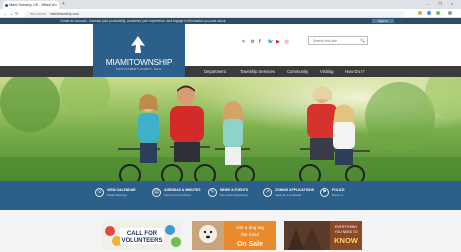 This screenshot has height=252, width=461. What do you see at coordinates (337, 194) in the screenshot?
I see `quick-link-subtitle: Report It` at bounding box center [337, 194].